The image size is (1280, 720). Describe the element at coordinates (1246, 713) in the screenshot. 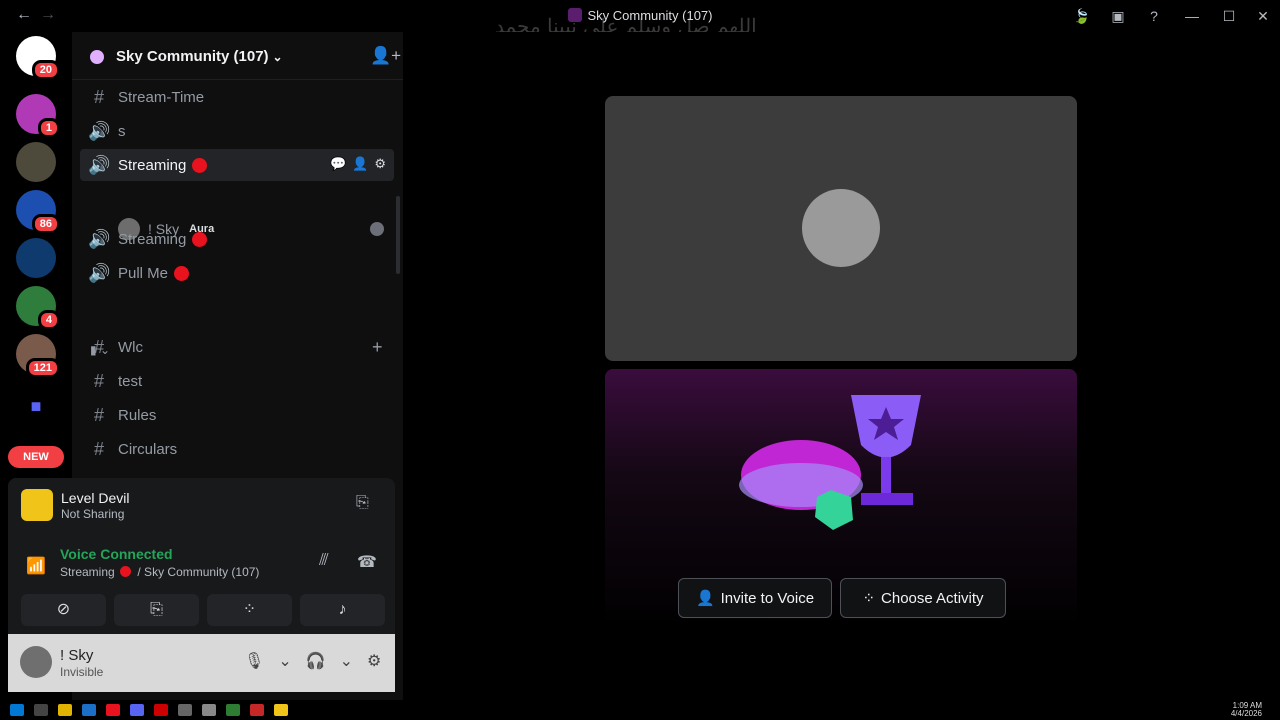

I see `clock-date: 4/4/2026` at that location.